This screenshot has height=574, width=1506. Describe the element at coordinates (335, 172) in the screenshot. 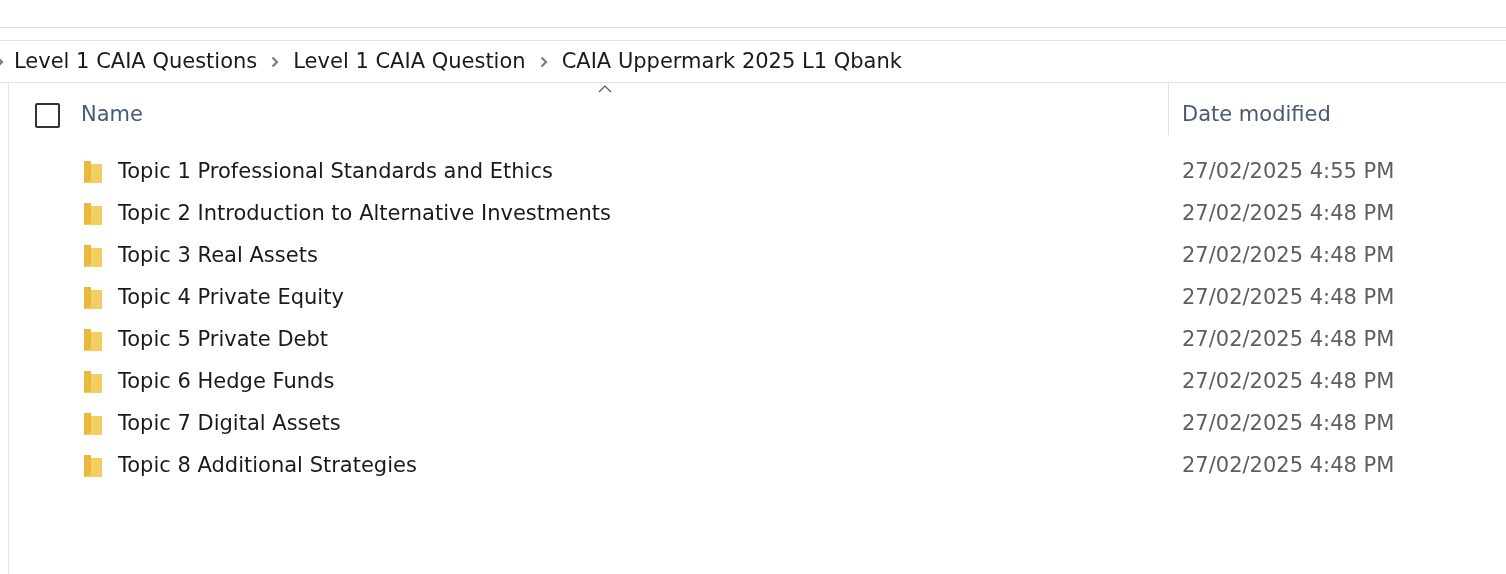

I see `file-name: Topic 1 Professional Standards and Ethics` at that location.